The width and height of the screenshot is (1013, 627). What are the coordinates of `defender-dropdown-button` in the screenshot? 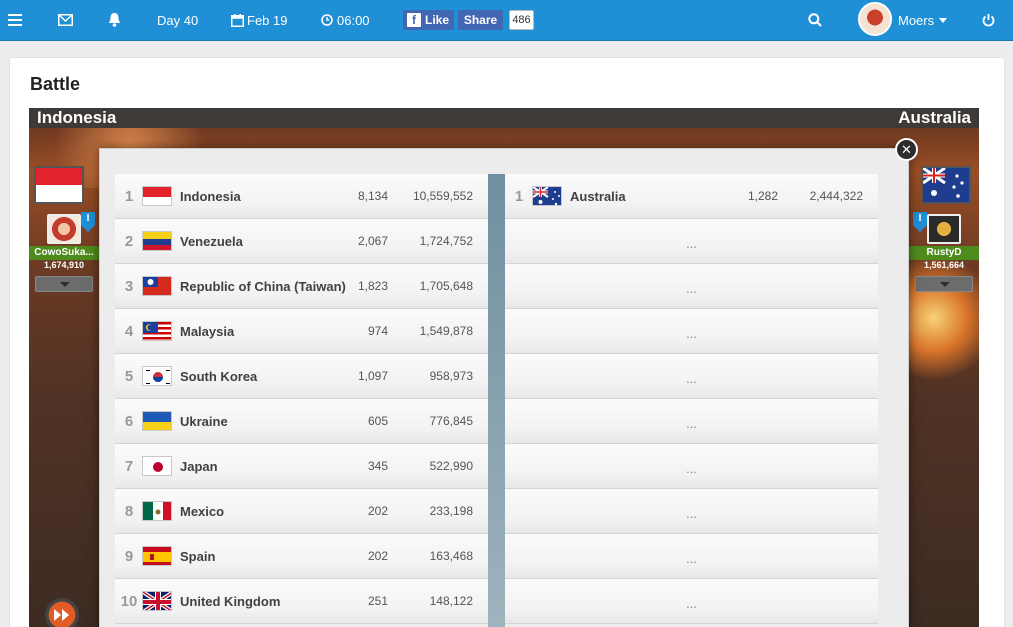 It's located at (944, 284).